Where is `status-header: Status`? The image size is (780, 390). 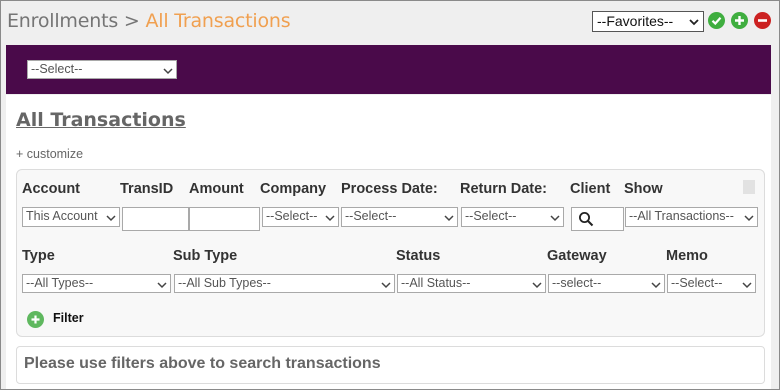
status-header: Status is located at coordinates (418, 256).